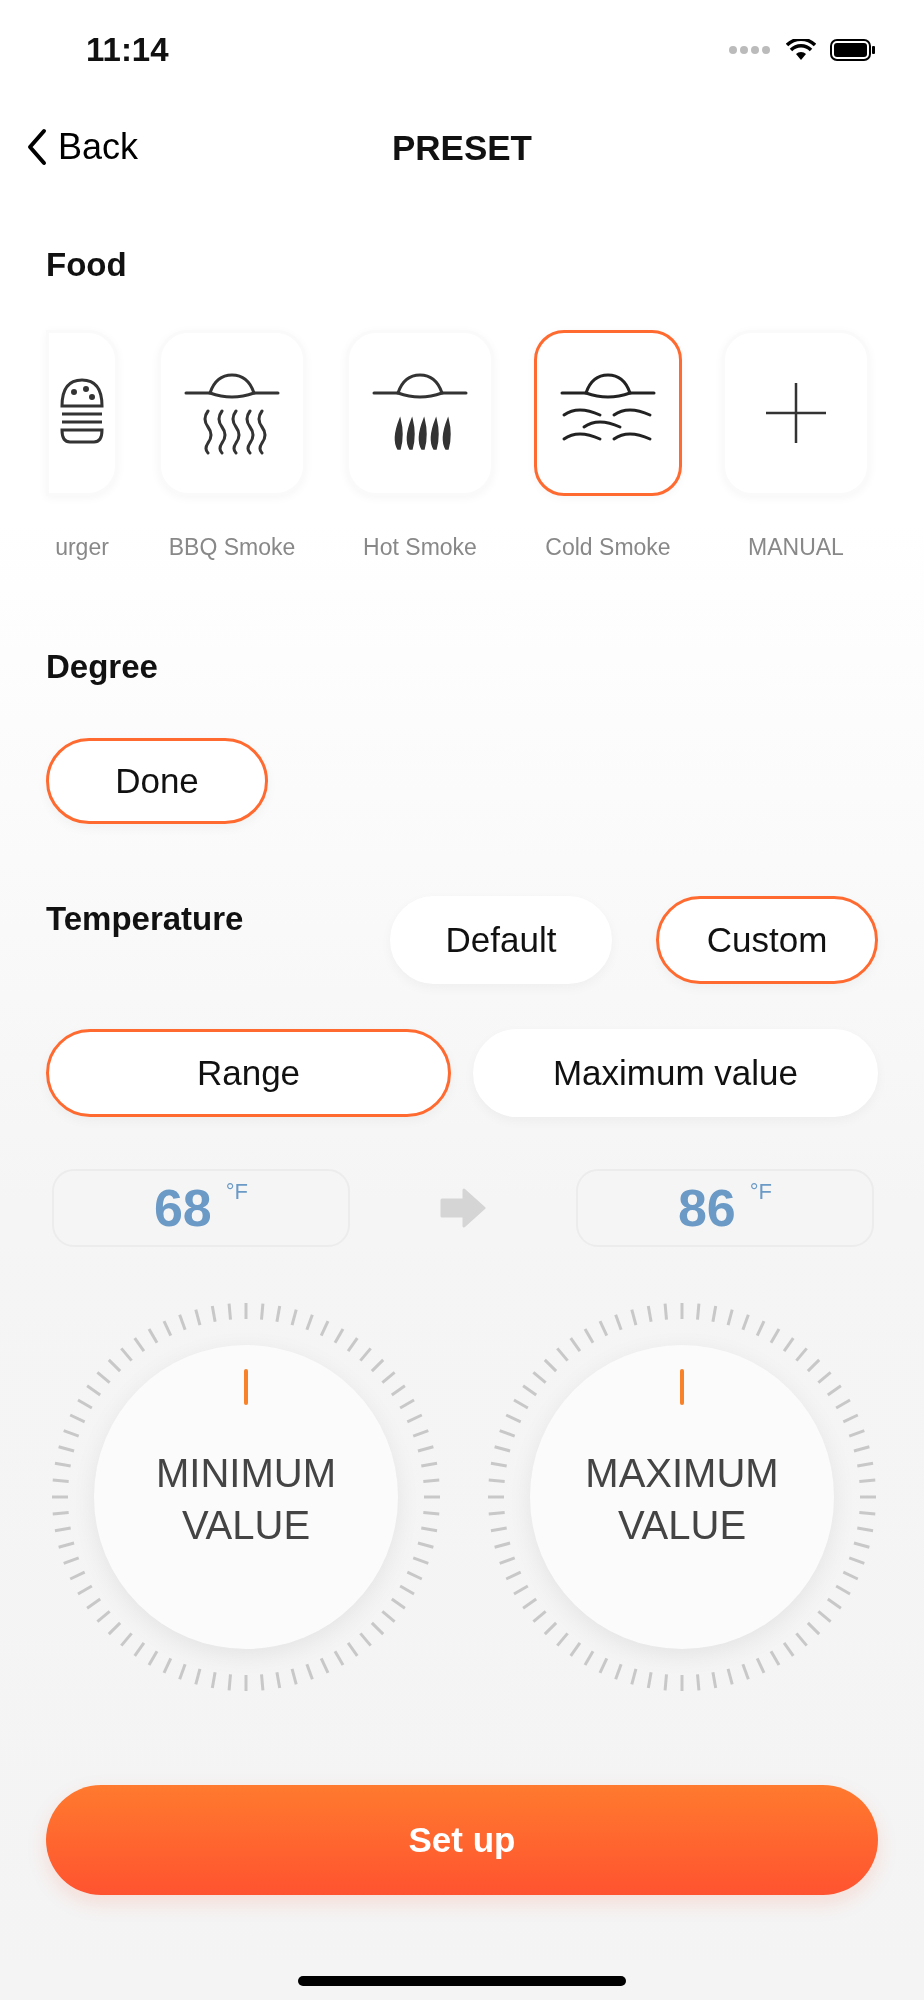 The height and width of the screenshot is (2000, 924). Describe the element at coordinates (232, 413) in the screenshot. I see `smoke-icon` at that location.